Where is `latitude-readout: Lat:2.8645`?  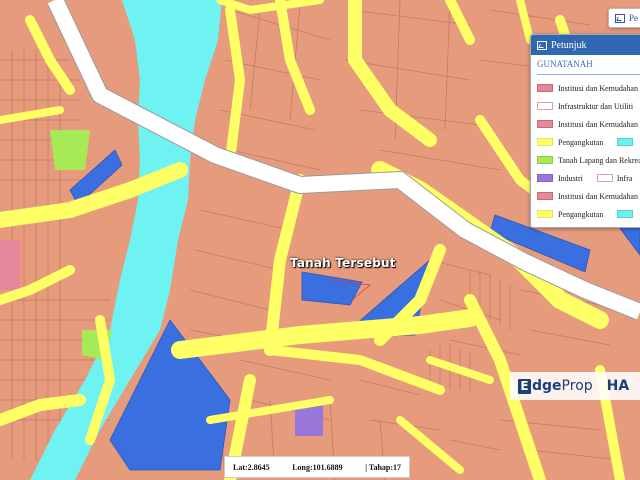 latitude-readout: Lat:2.8645 is located at coordinates (251, 467).